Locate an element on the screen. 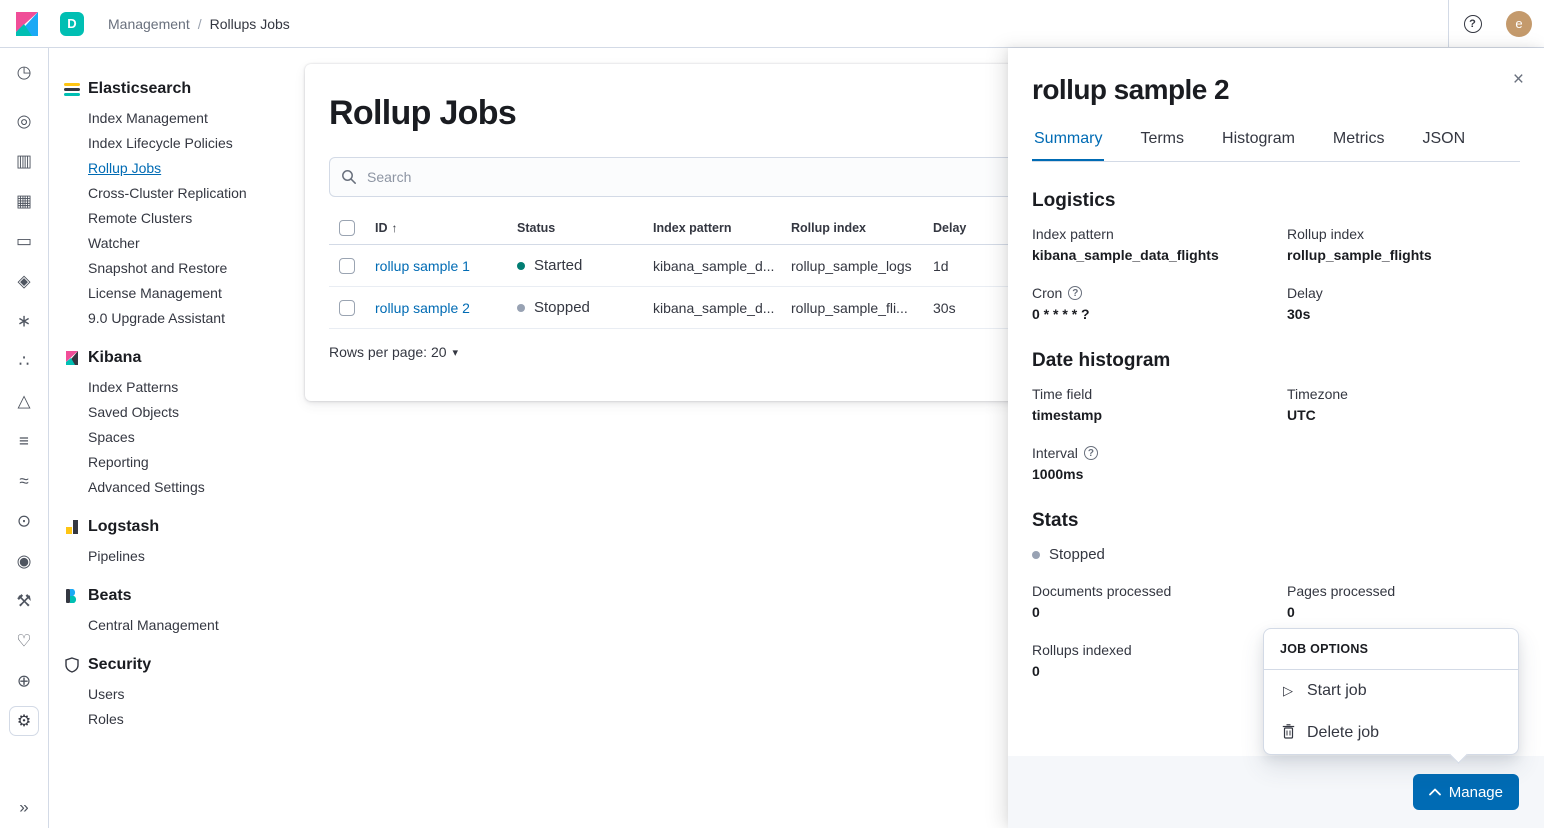 This screenshot has height=828, width=1544. recently-viewed-icon: ◷ is located at coordinates (24, 72).